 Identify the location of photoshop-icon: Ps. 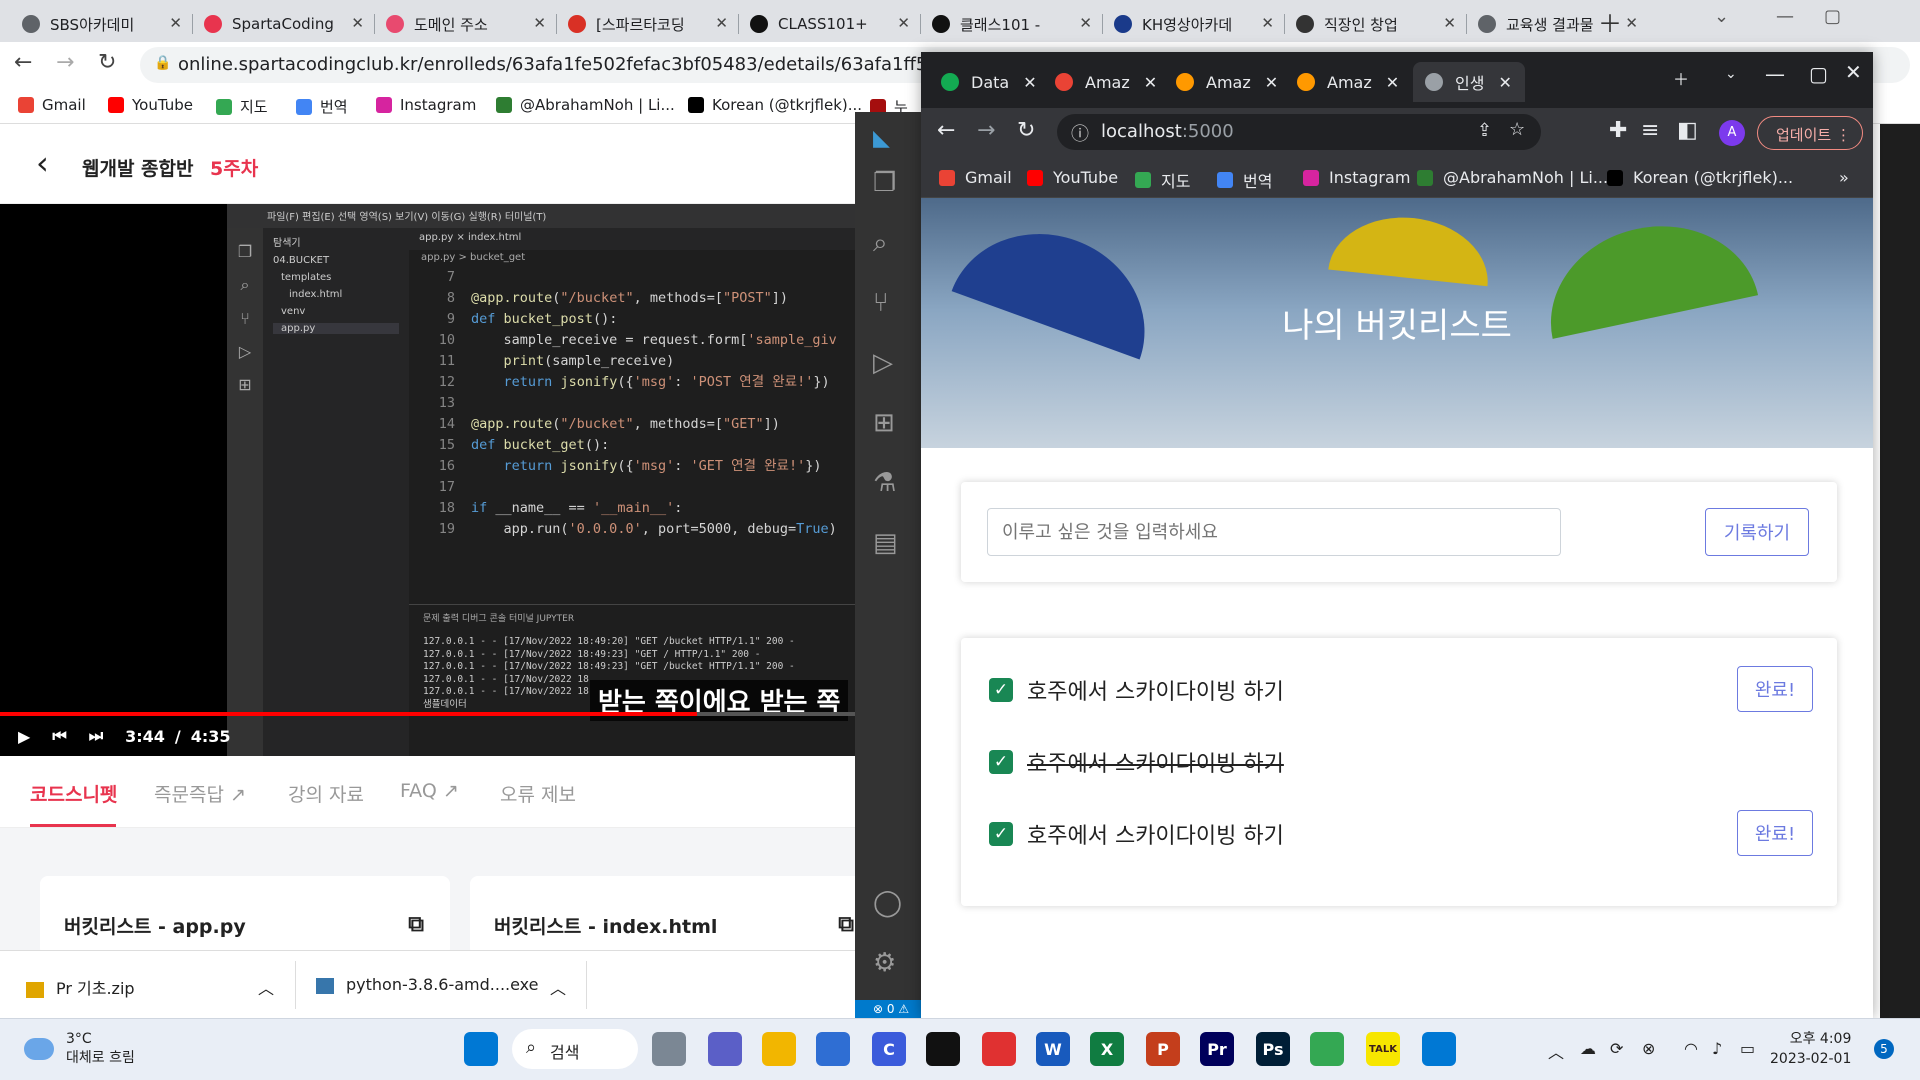
(1273, 1049).